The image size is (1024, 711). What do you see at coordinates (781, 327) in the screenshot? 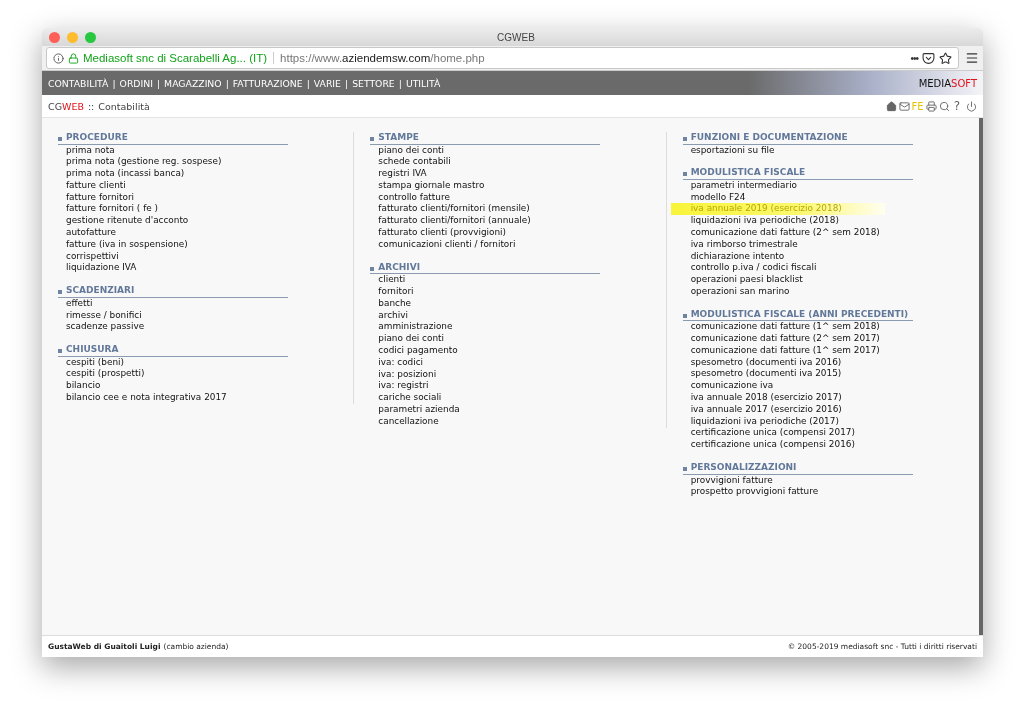
I see `menu-item-link: comunicazione dati fatture (1^ sem 2018)` at bounding box center [781, 327].